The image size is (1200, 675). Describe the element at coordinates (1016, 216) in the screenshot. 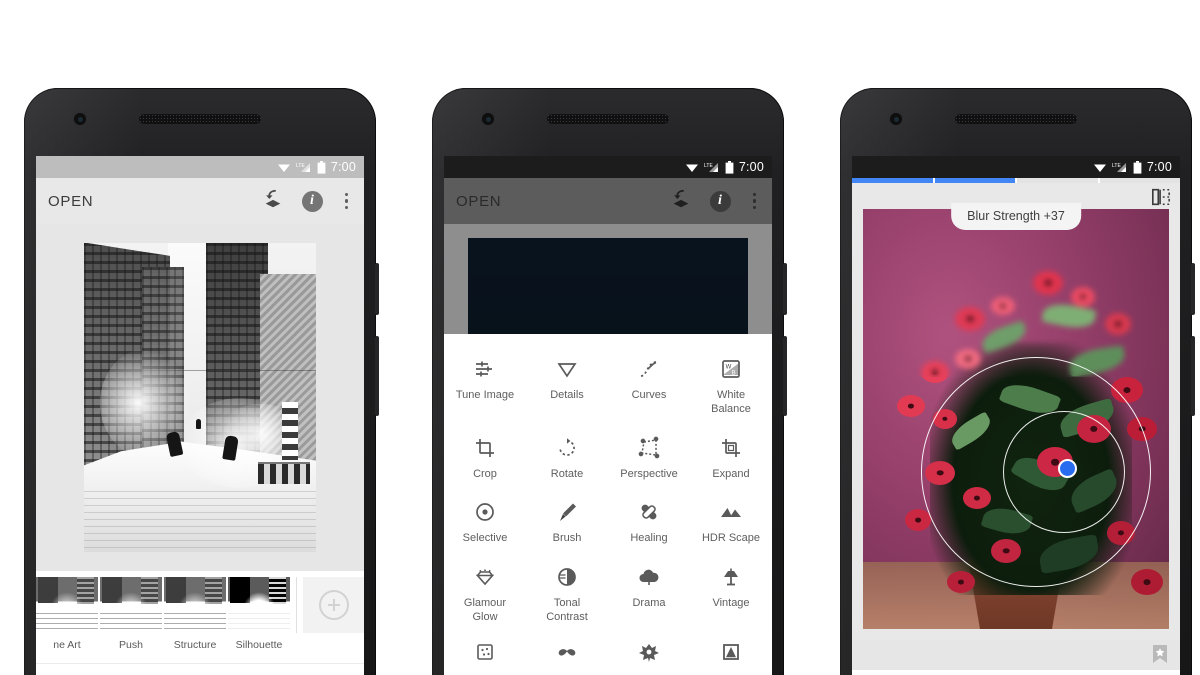

I see `blur-strength-tooltip: Blur Strength +37` at that location.